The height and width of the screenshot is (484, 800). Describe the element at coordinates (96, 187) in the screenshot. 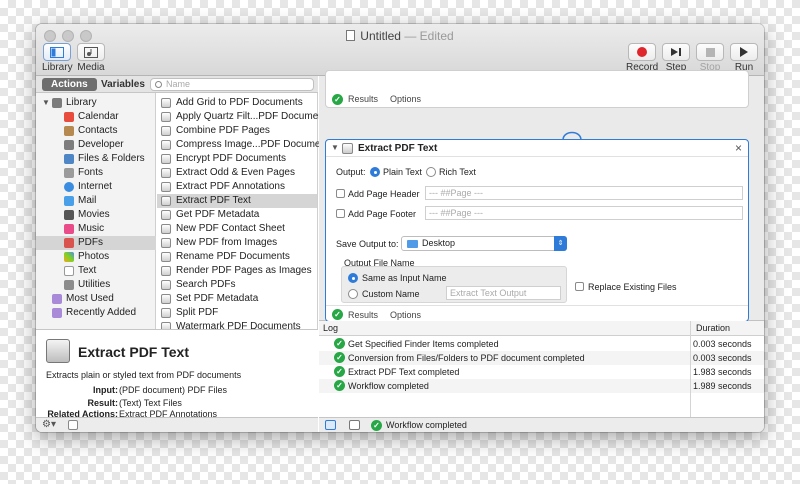

I see `sidebar-item-internet: Internet` at that location.